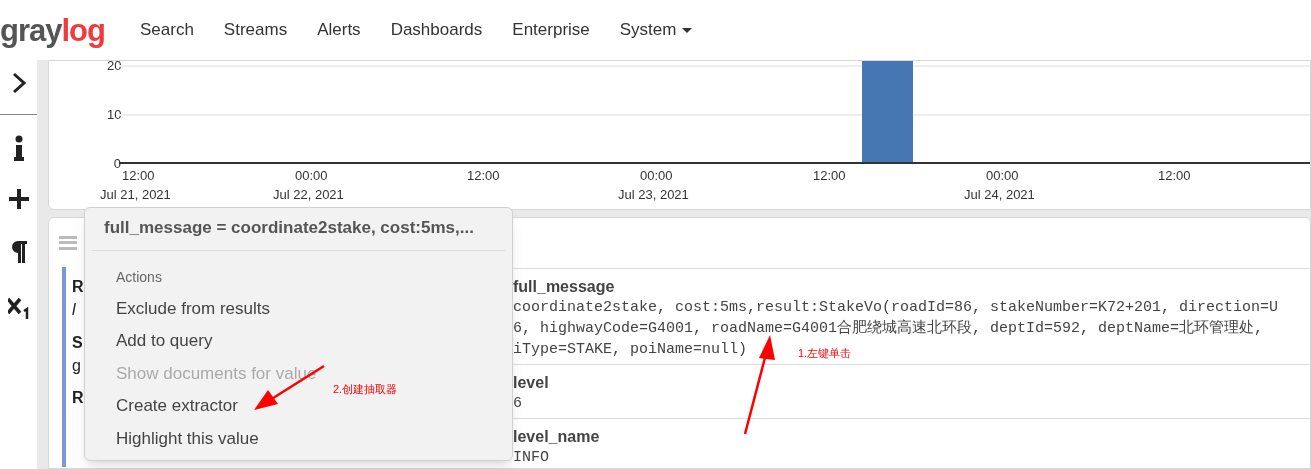 The height and width of the screenshot is (469, 1311). I want to click on section-header: Actions, so click(139, 277).